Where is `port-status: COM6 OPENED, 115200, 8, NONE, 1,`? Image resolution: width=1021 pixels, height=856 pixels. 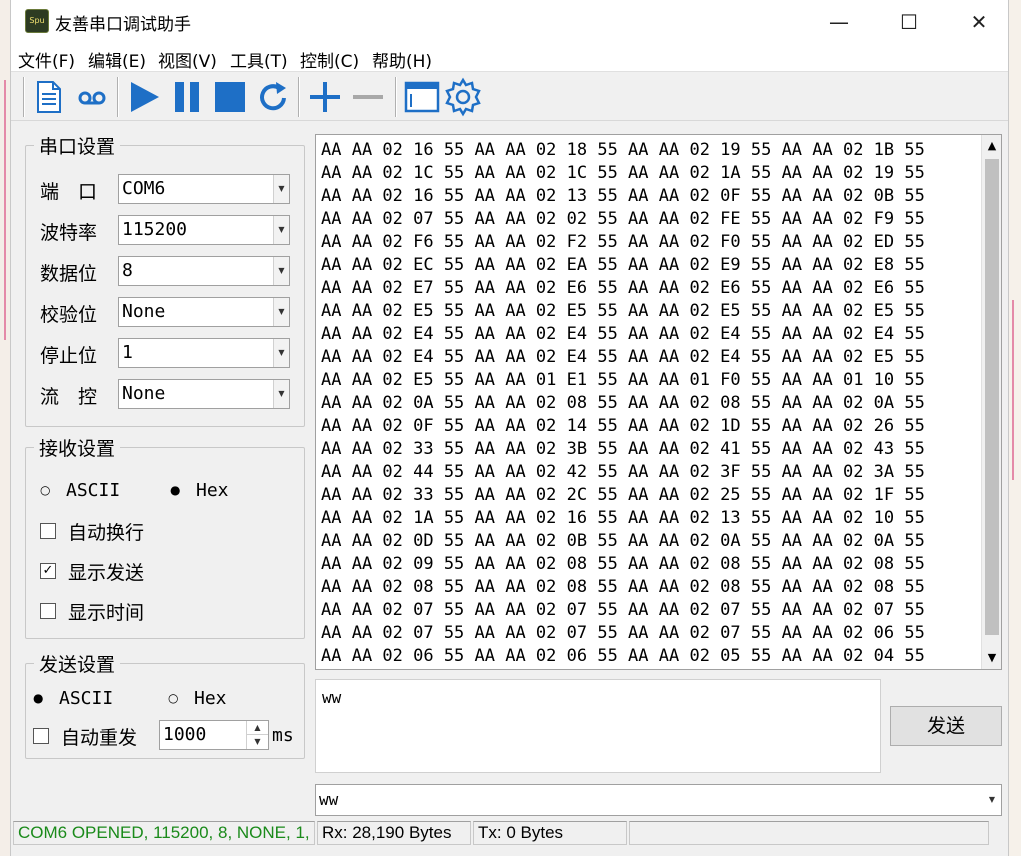 port-status: COM6 OPENED, 115200, 8, NONE, 1, is located at coordinates (164, 833).